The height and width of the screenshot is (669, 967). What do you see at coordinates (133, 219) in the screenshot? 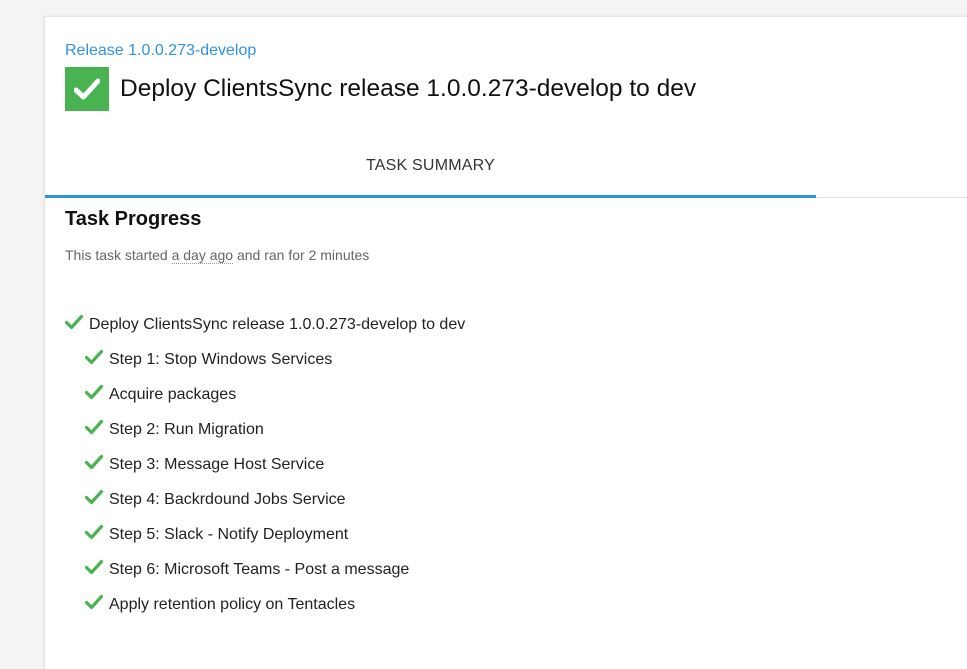
I see `section-title: Task Progress` at bounding box center [133, 219].